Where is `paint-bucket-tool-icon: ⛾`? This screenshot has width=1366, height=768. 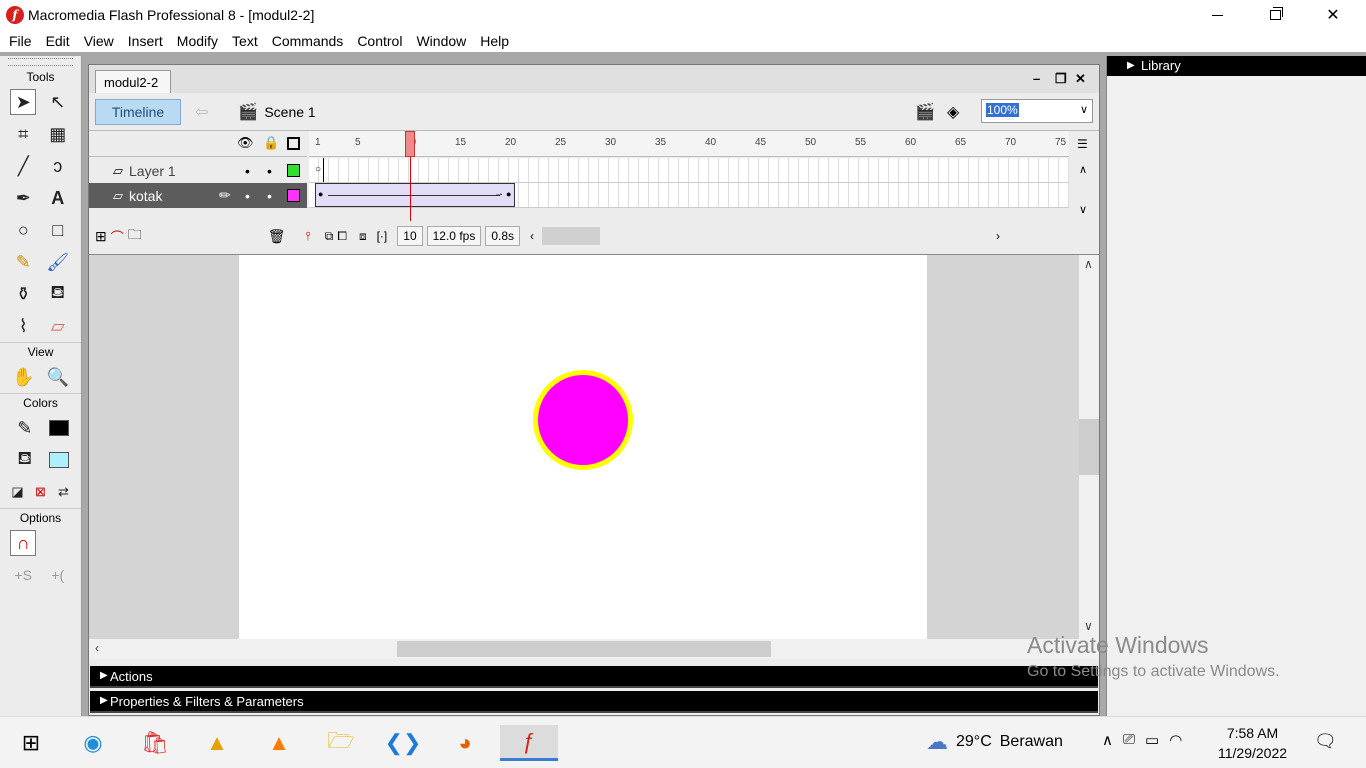 paint-bucket-tool-icon: ⛾ is located at coordinates (58, 294).